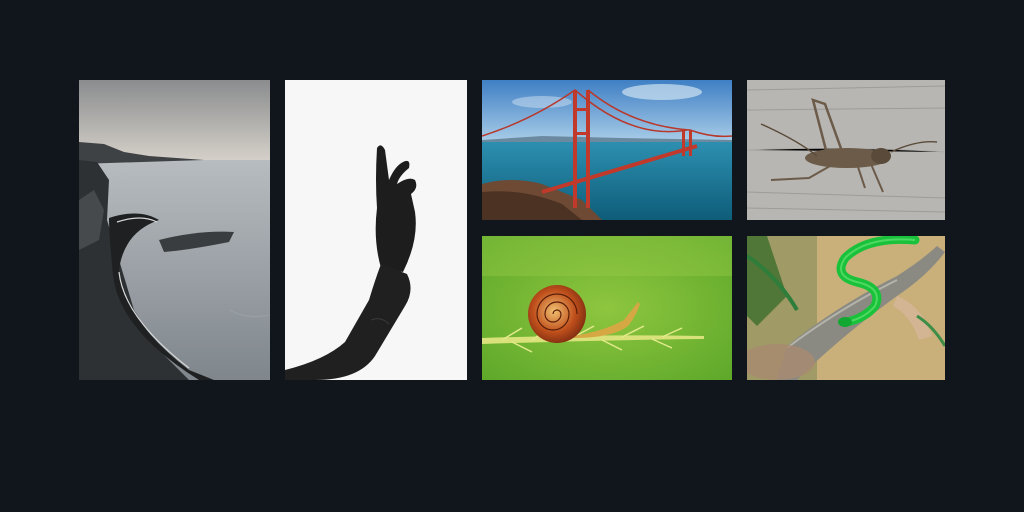  I want to click on snail-image, so click(607, 308).